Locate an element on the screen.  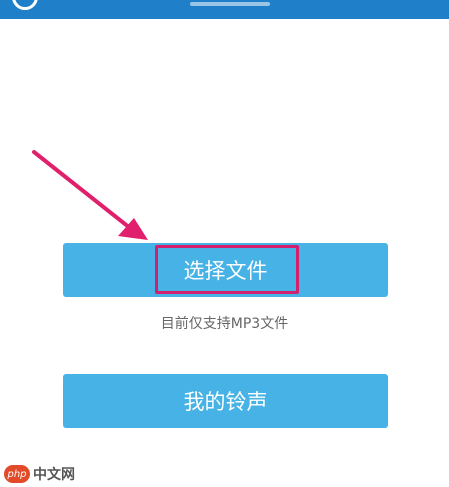
annotation-highlight-box is located at coordinates (227, 269).